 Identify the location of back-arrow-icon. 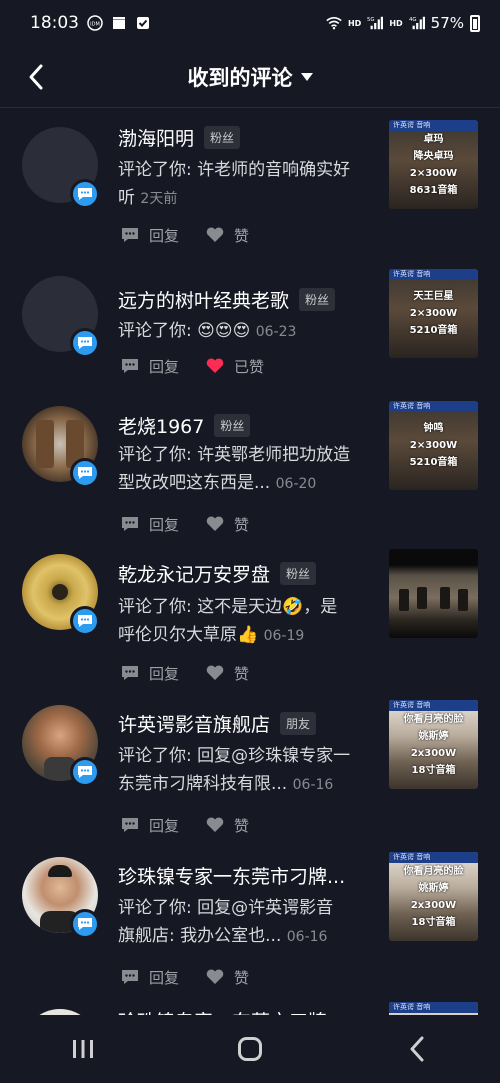
(417, 1049).